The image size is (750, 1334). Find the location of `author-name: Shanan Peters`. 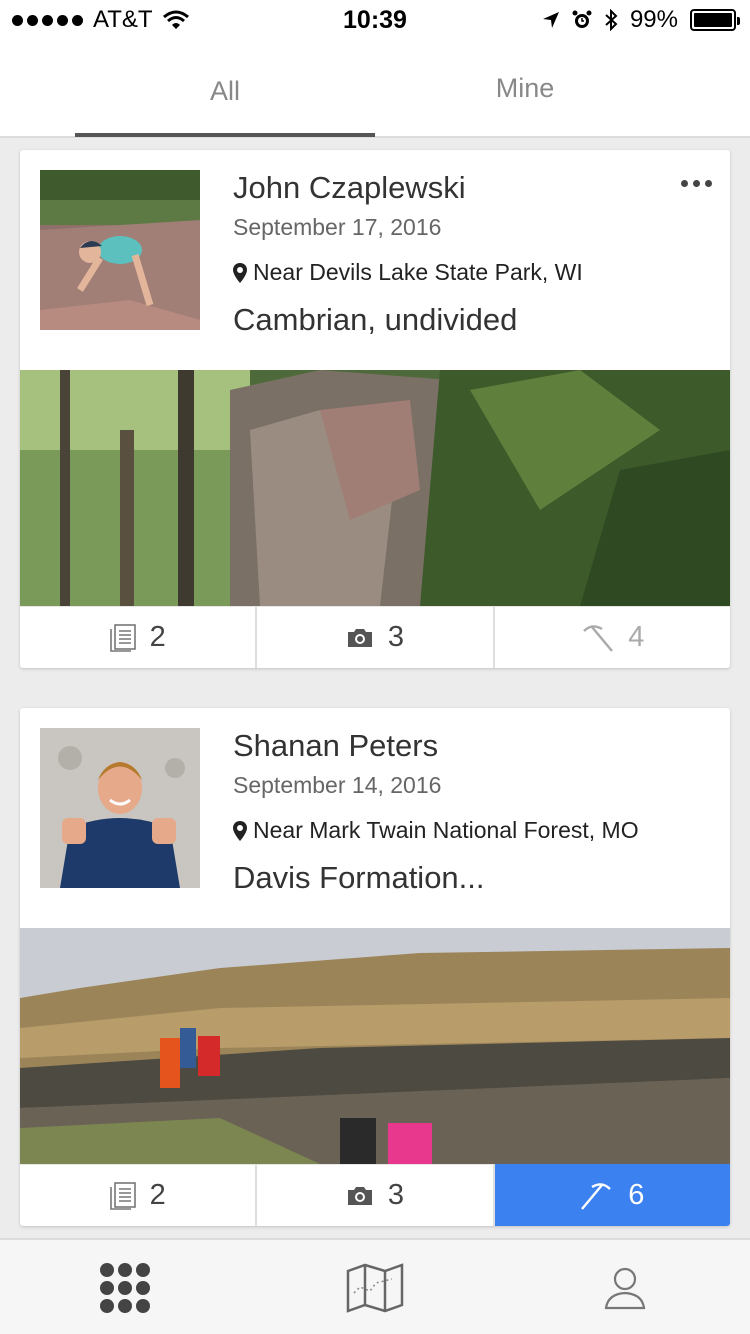

author-name: Shanan Peters is located at coordinates (336, 745).